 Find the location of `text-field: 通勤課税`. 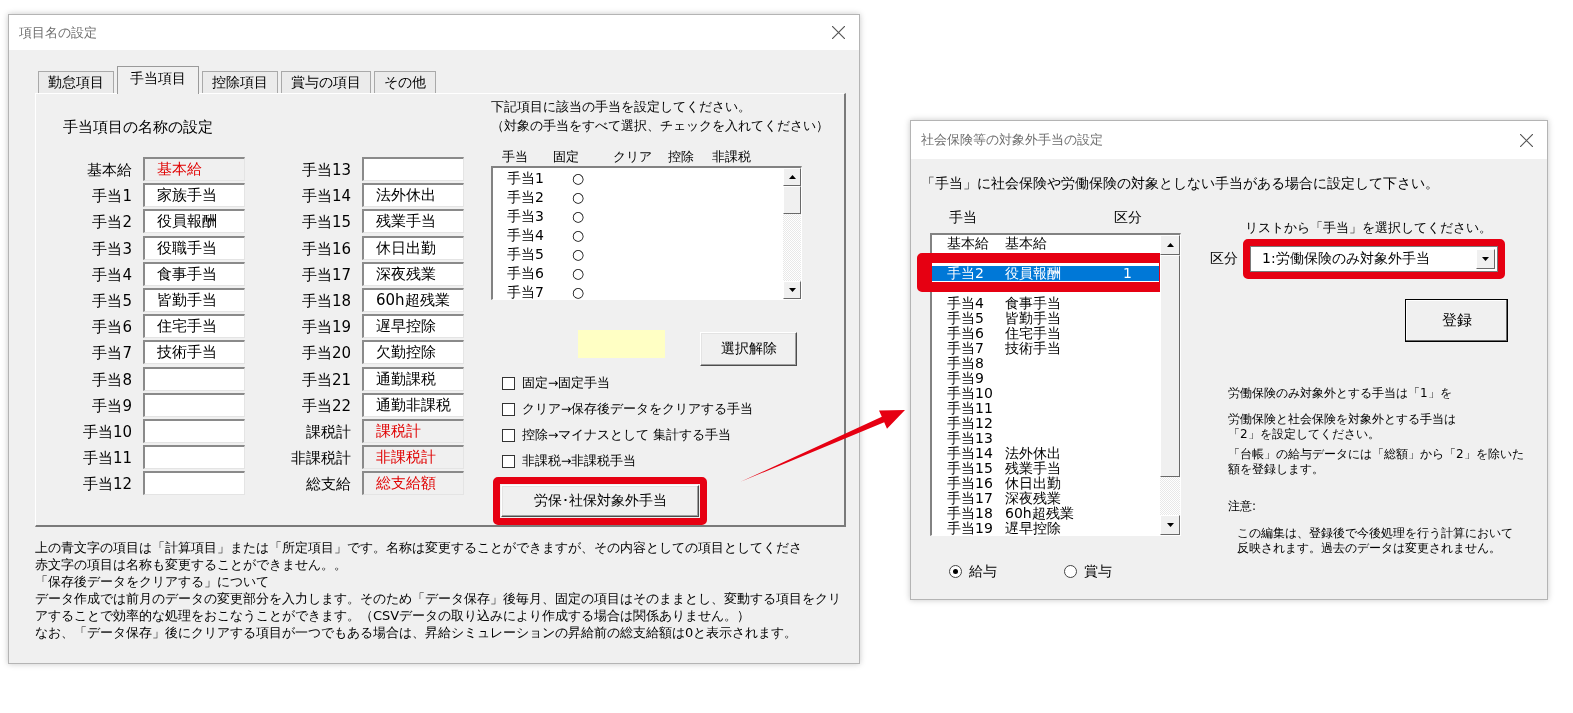

text-field: 通勤課税 is located at coordinates (413, 378).